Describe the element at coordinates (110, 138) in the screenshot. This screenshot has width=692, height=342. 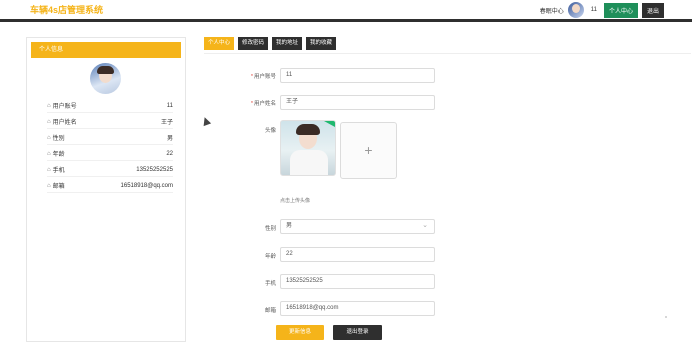
I see `info-row-gender: ⌂ 性别 男` at that location.